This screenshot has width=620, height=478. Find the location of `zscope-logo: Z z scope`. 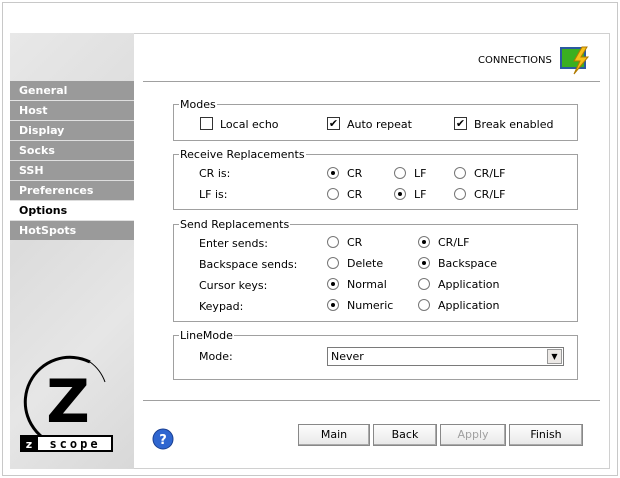

zscope-logo: Z z scope is located at coordinates (67, 404).